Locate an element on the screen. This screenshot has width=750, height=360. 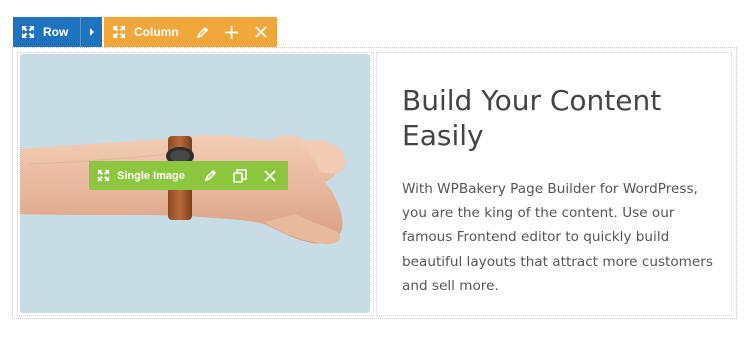
single-image-toolbar: Single Image is located at coordinates (188, 175).